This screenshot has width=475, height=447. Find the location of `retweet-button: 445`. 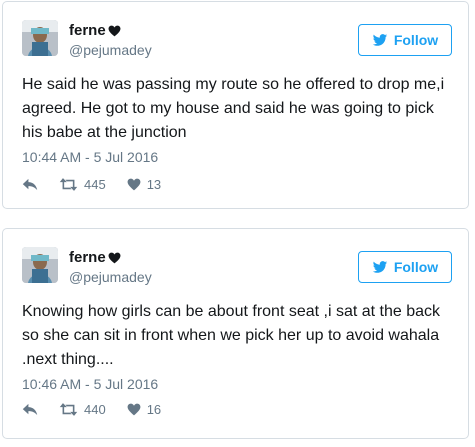

retweet-button: 445 is located at coordinates (82, 184).